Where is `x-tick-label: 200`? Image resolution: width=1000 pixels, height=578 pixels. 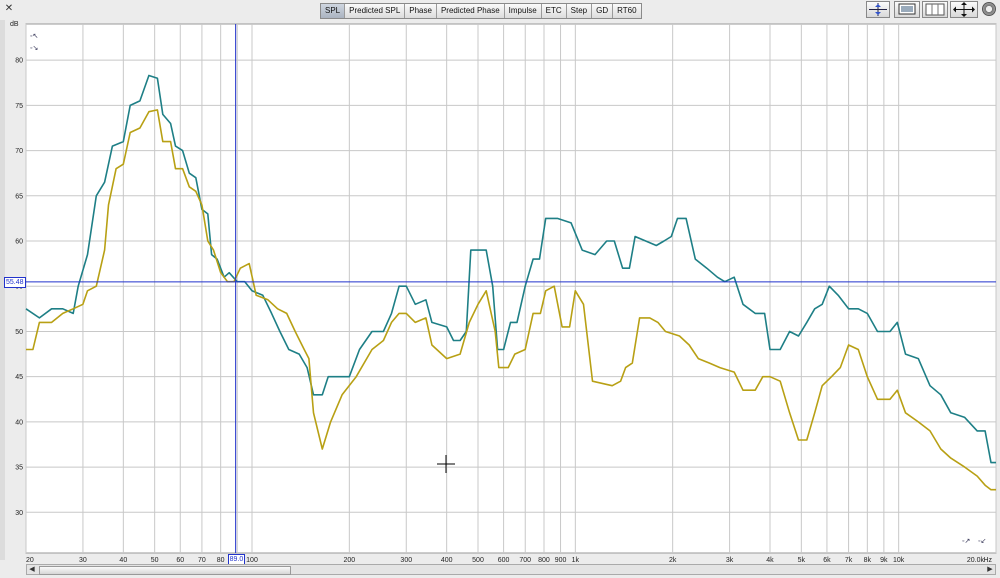 x-tick-label: 200 is located at coordinates (349, 560).